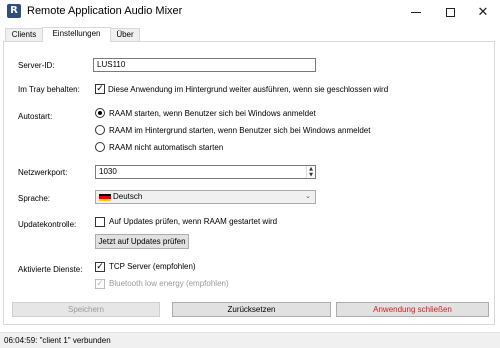 This screenshot has width=500, height=348. What do you see at coordinates (128, 196) in the screenshot?
I see `language-value: Deutsch` at bounding box center [128, 196].